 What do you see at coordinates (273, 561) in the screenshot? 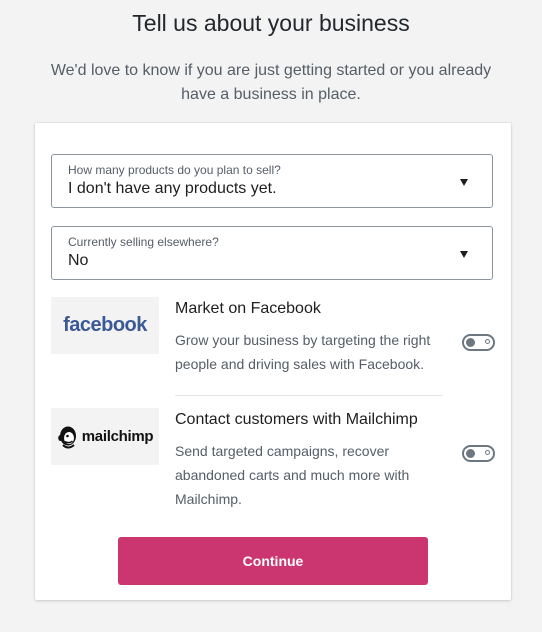
I see `continue-button: Continue` at bounding box center [273, 561].